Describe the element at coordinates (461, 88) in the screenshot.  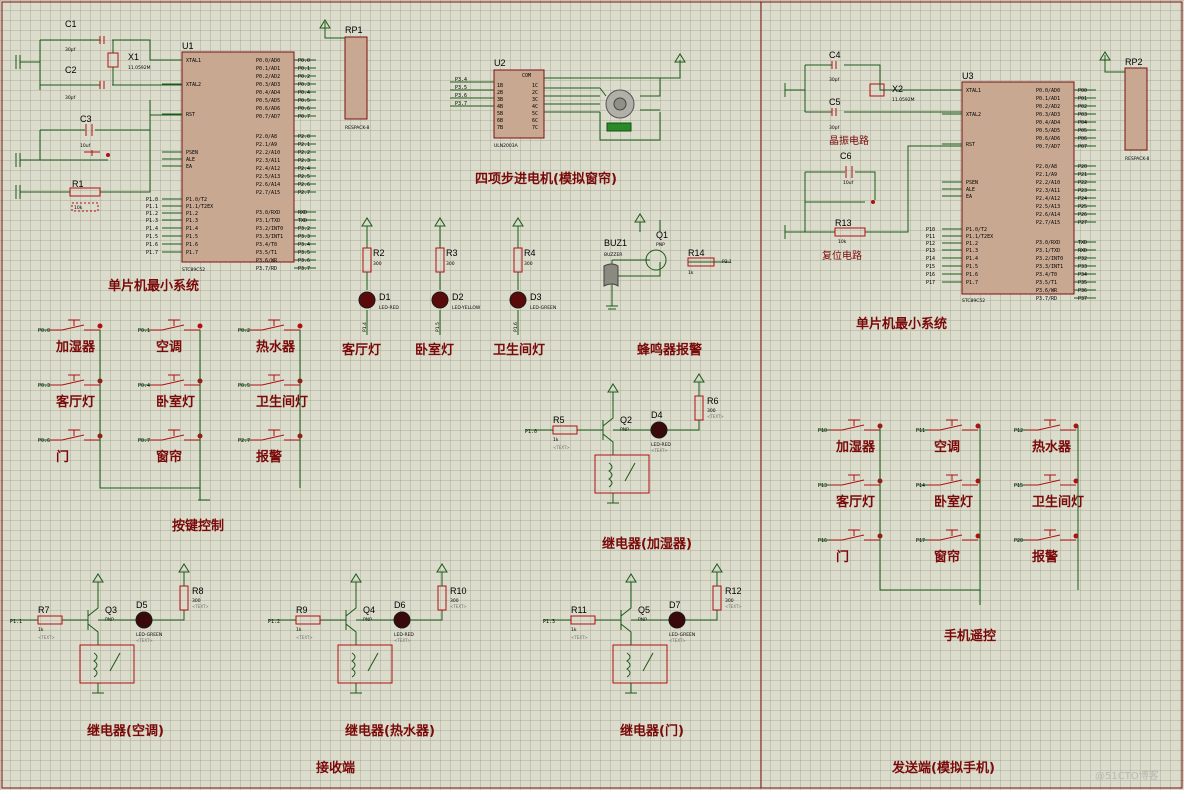
I see `u2-input-net-1: P3.5` at that location.